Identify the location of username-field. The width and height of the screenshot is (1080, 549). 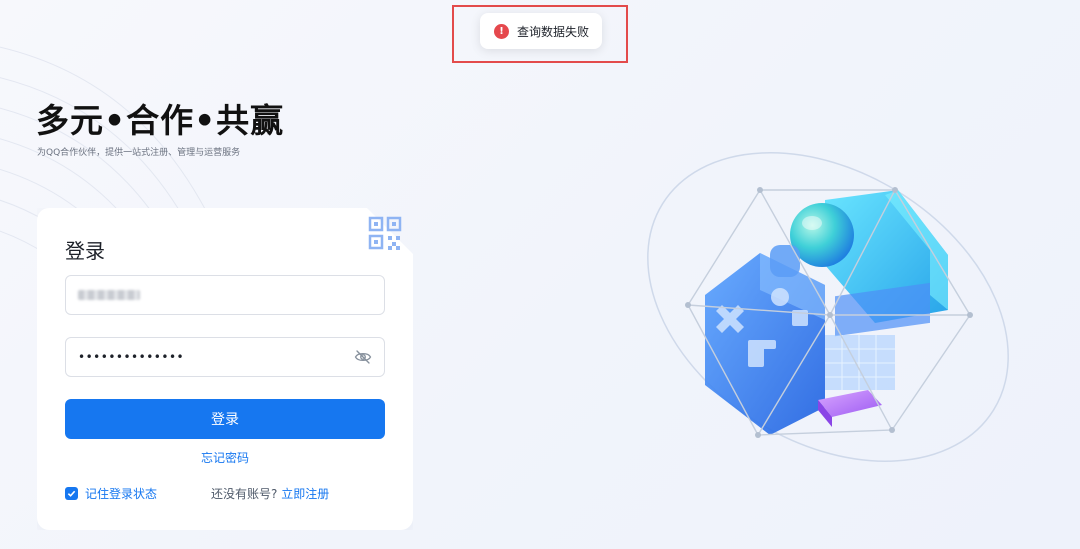
(225, 295).